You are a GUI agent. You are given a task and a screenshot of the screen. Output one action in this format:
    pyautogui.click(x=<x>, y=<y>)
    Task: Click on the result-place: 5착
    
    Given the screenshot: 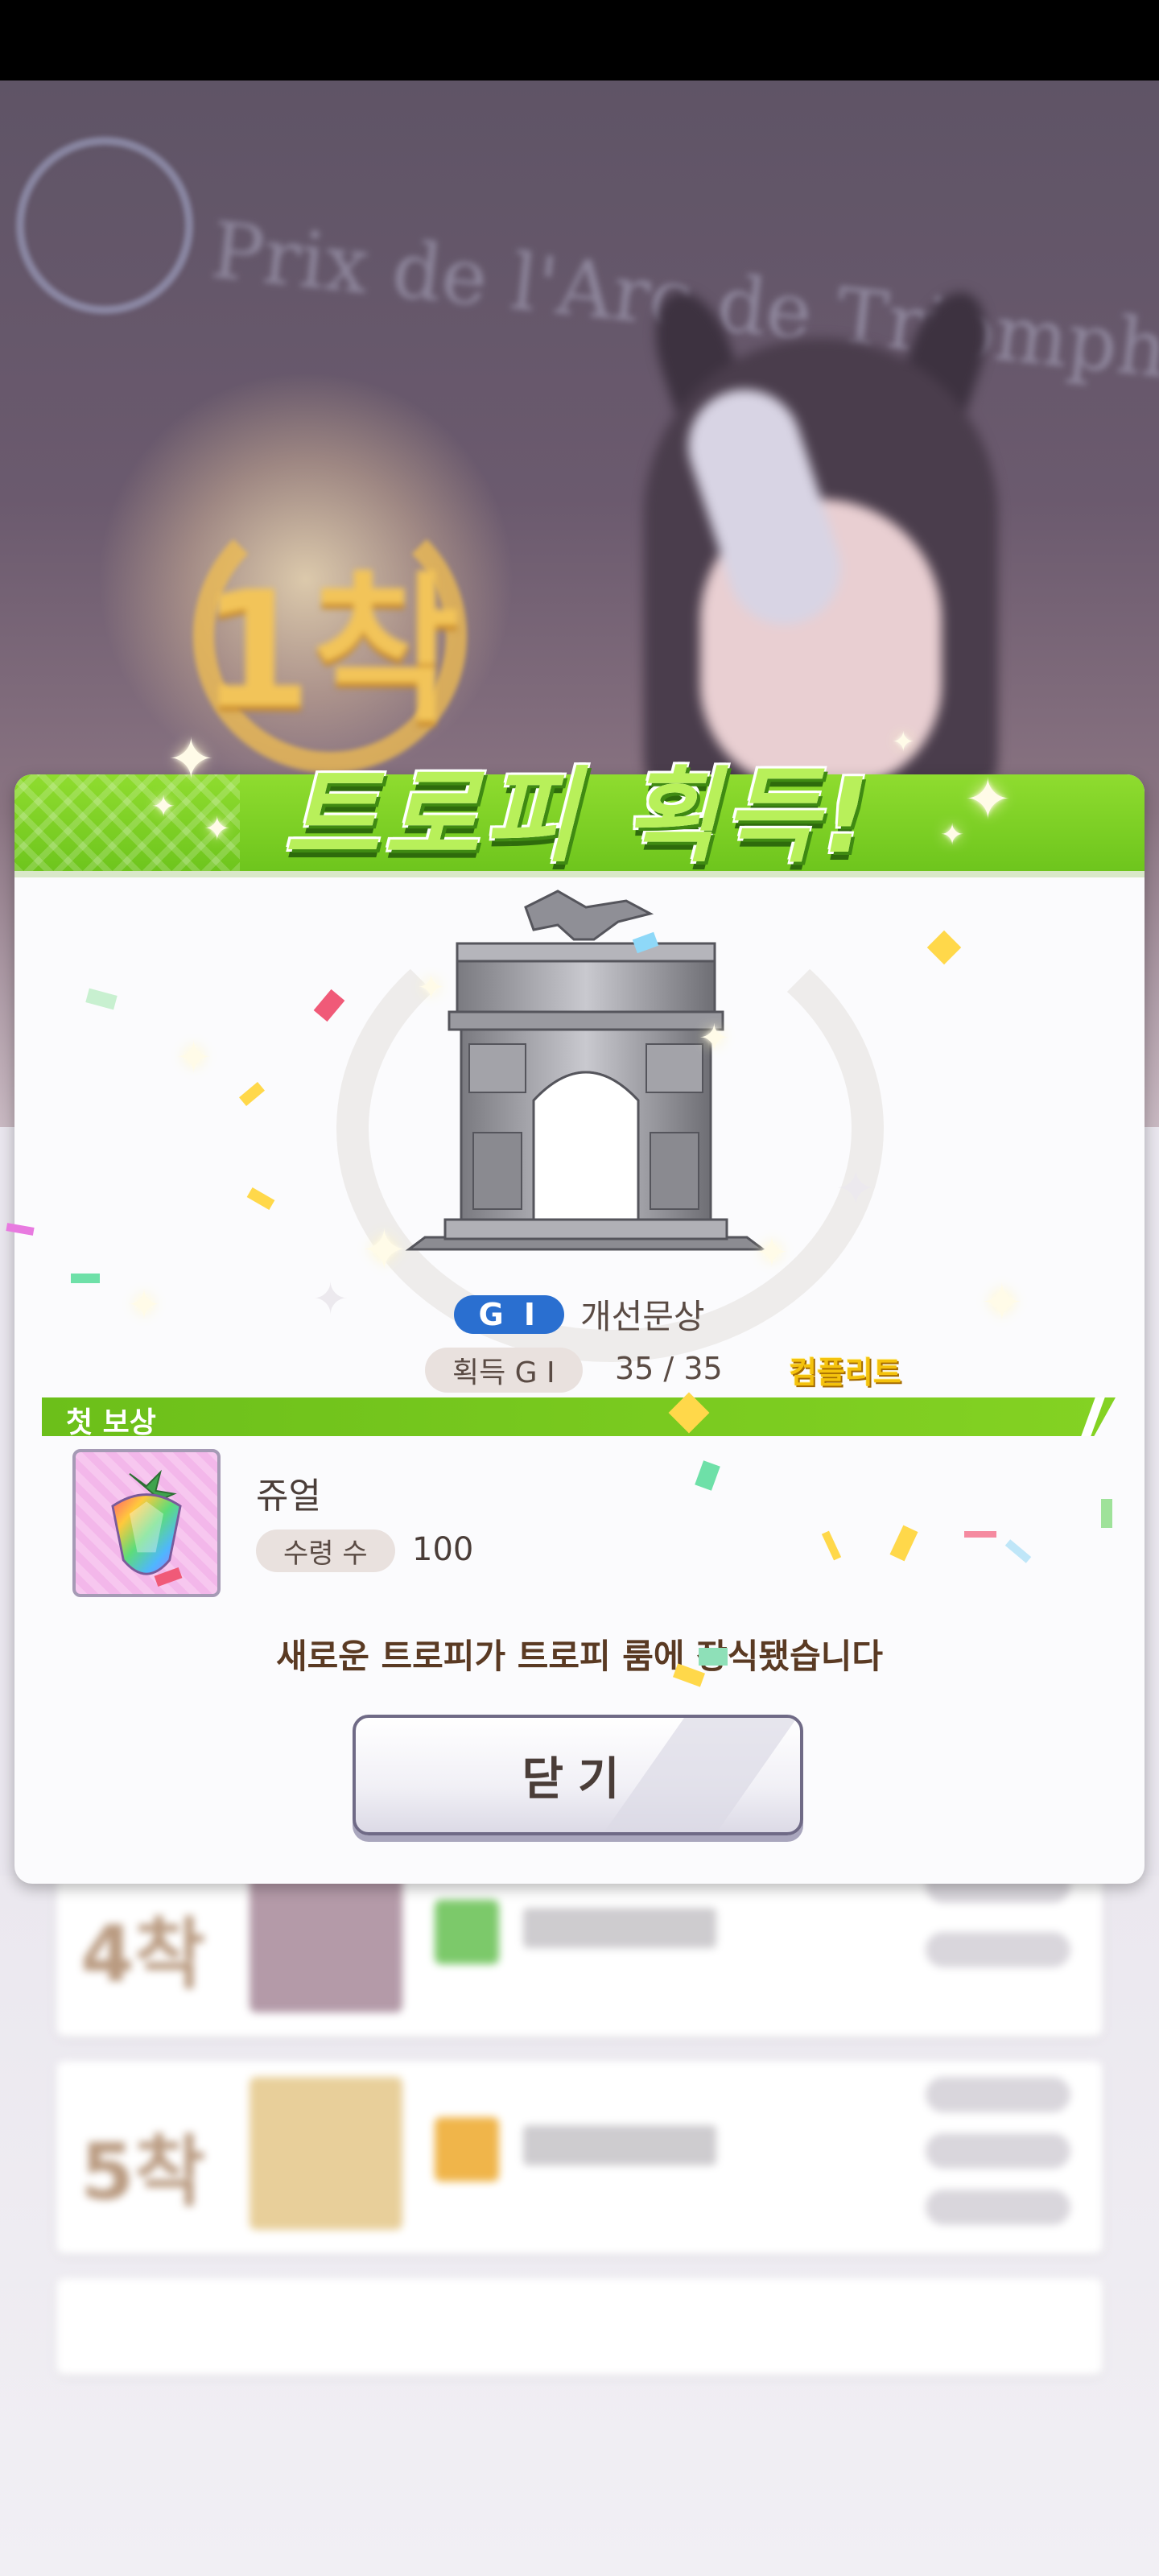 What is the action you would take?
    pyautogui.click(x=143, y=2172)
    